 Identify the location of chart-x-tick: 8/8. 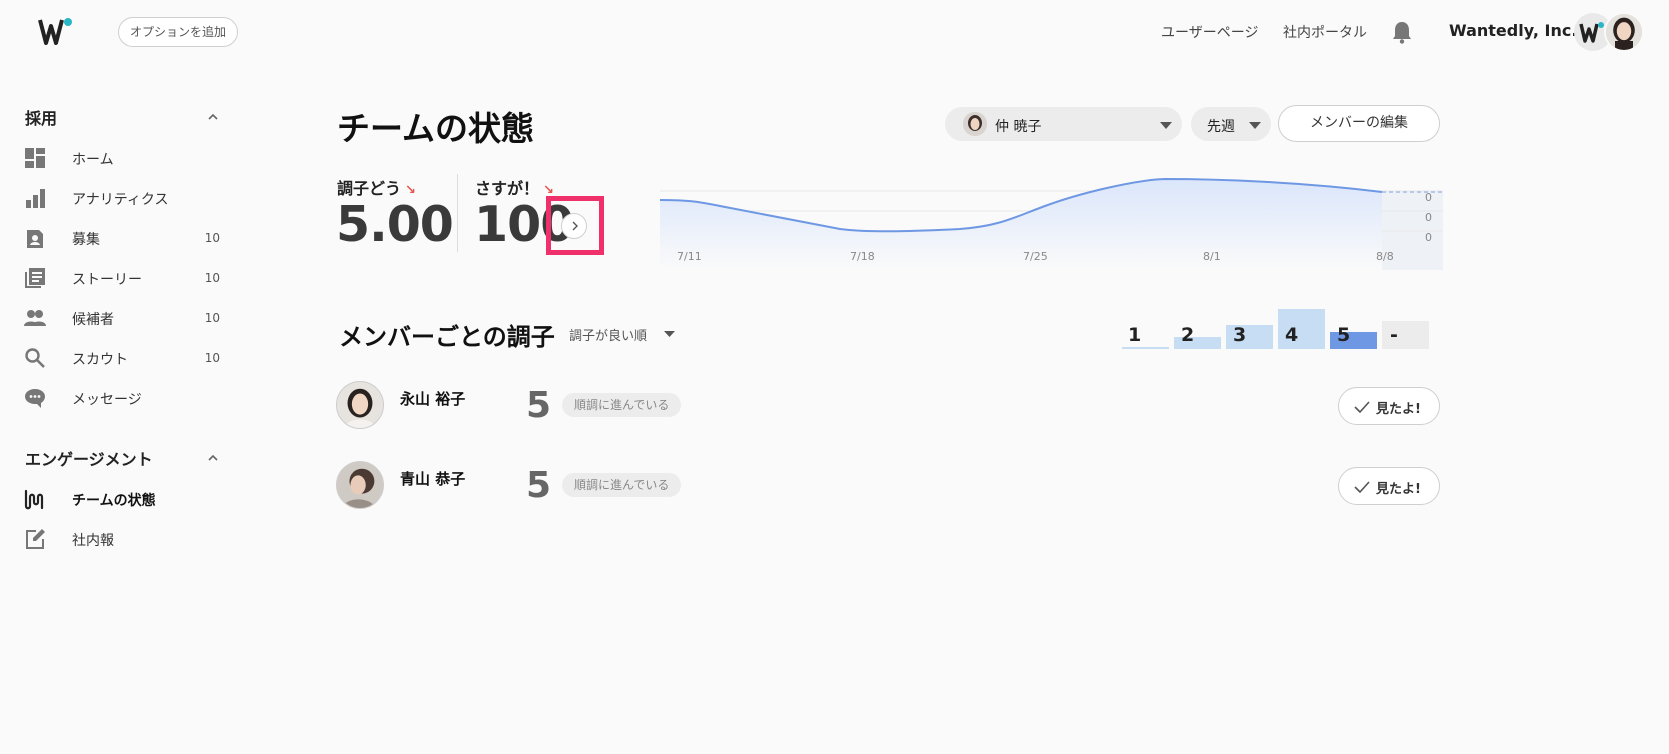
(1385, 256).